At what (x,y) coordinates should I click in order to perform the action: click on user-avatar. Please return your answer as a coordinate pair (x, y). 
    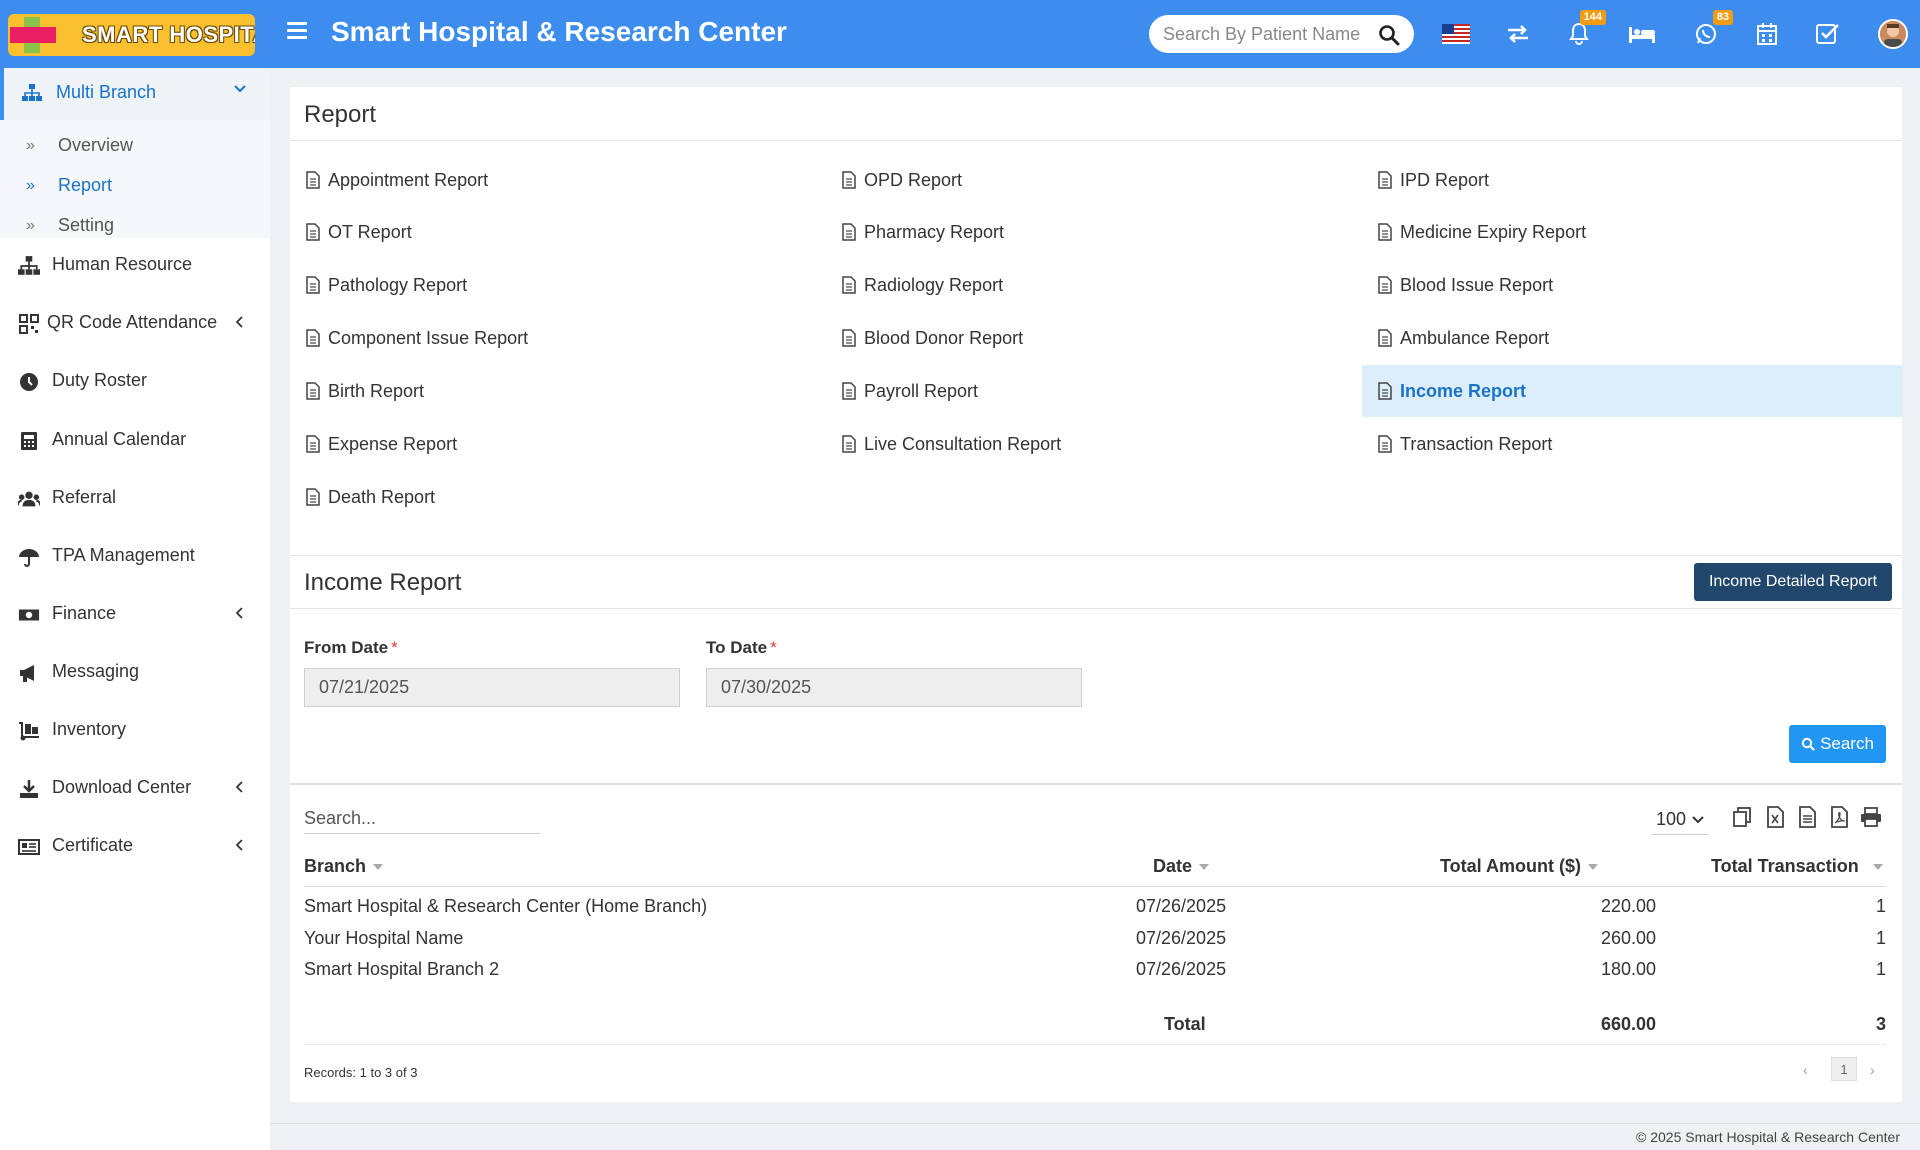
    Looking at the image, I should click on (1893, 34).